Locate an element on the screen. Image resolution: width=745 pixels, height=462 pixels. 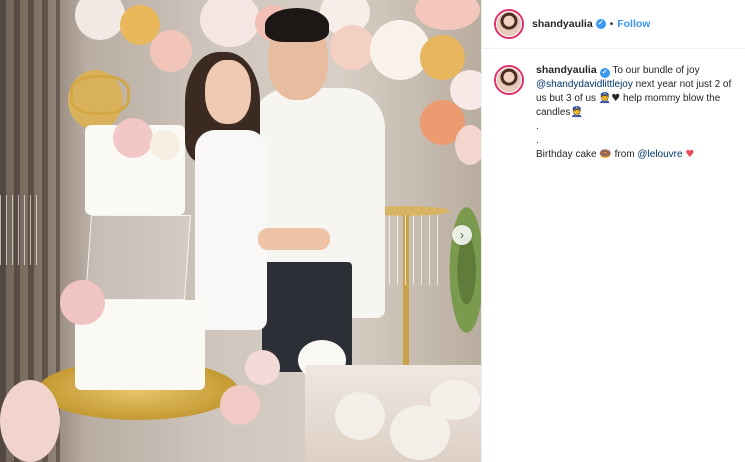
mention-link: @shandydavidlittlejoy is located at coordinates (584, 84).